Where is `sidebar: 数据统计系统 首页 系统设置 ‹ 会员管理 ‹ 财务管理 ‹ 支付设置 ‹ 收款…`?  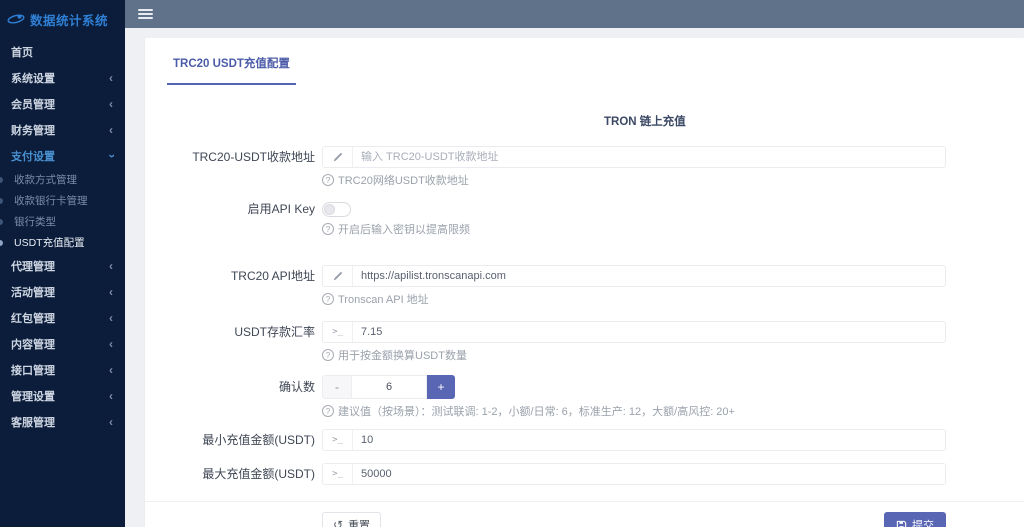 sidebar: 数据统计系统 首页 系统设置 ‹ 会员管理 ‹ 财务管理 ‹ 支付设置 ‹ 收款… is located at coordinates (62, 263).